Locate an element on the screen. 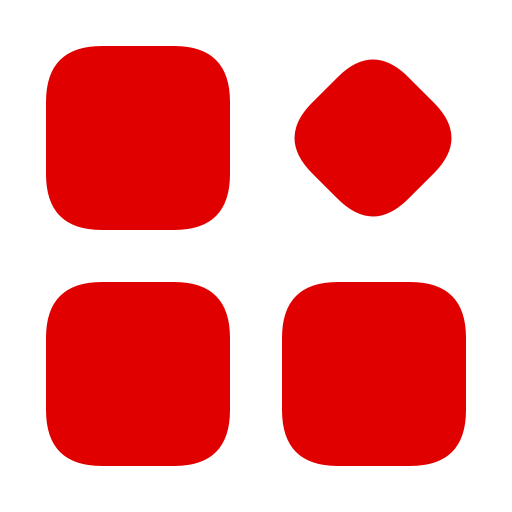  tile-bottom-right is located at coordinates (374, 374).